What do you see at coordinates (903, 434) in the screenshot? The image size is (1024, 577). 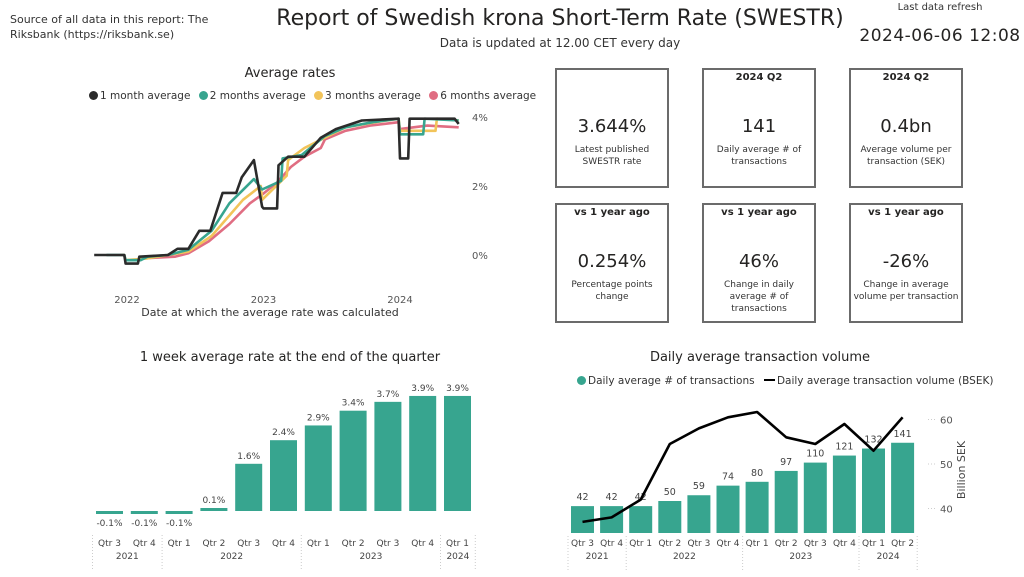 I see `data-label: 141` at bounding box center [903, 434].